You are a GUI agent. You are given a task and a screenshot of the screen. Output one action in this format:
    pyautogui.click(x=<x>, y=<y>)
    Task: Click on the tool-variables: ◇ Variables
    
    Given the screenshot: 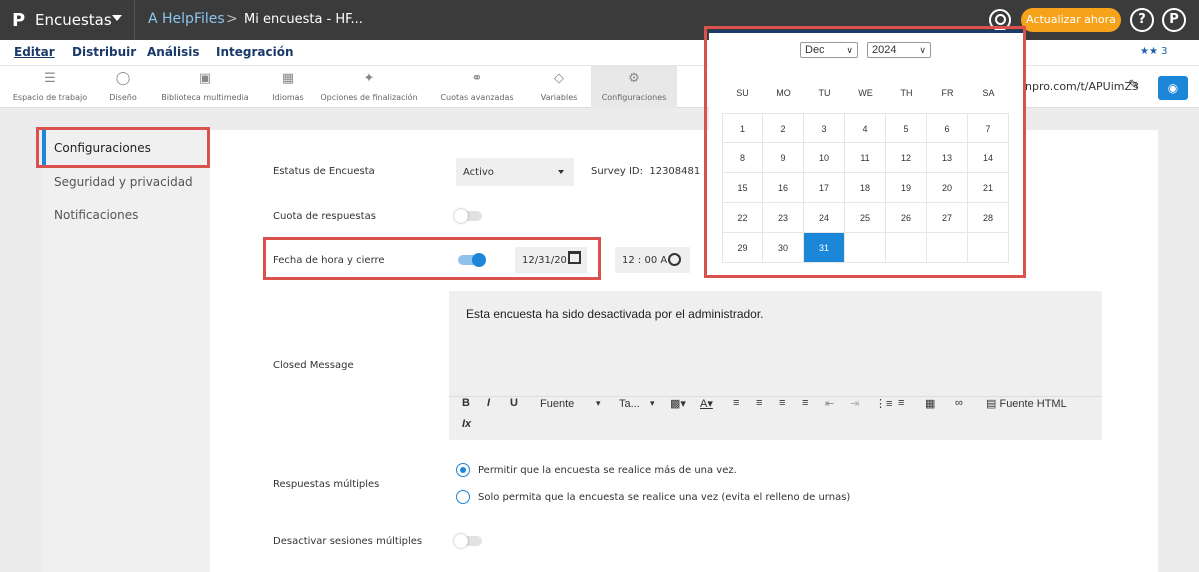 What is the action you would take?
    pyautogui.click(x=559, y=87)
    